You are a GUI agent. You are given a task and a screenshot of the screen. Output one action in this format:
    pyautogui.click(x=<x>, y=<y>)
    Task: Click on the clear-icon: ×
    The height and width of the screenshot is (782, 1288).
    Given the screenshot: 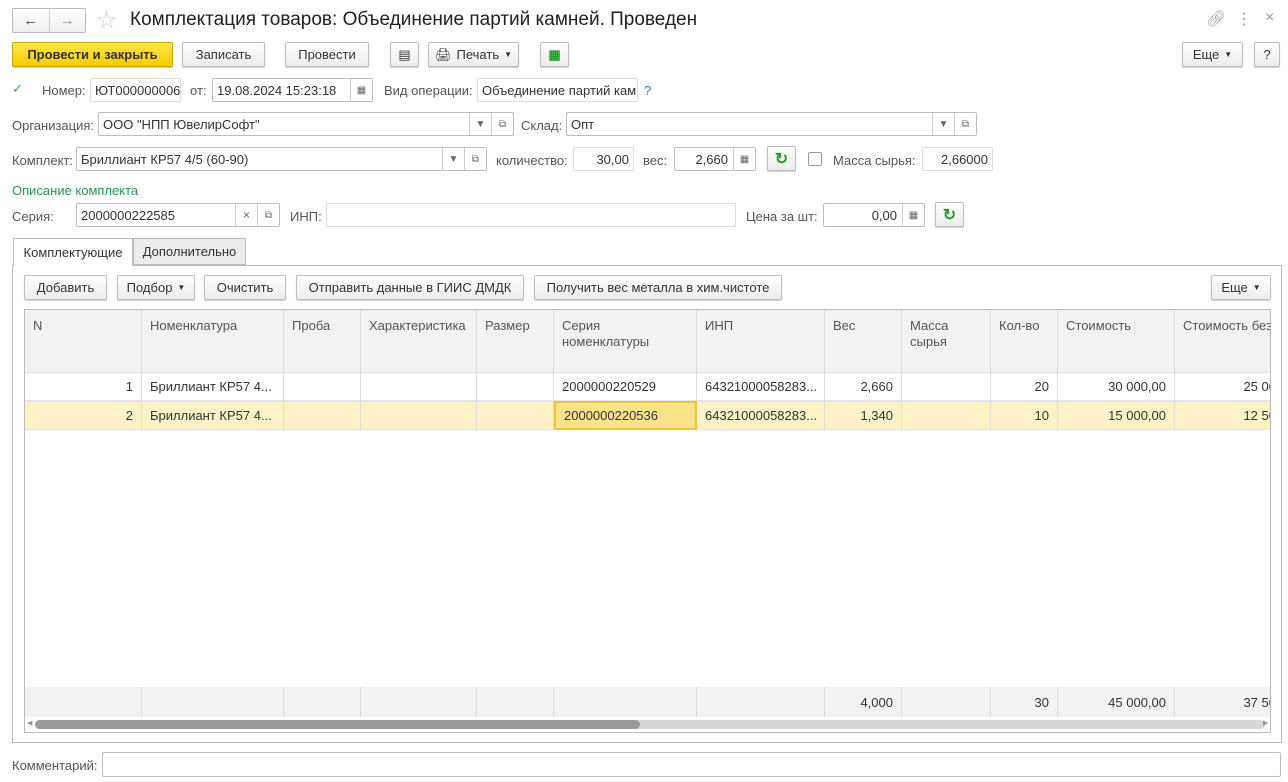 What is the action you would take?
    pyautogui.click(x=246, y=215)
    